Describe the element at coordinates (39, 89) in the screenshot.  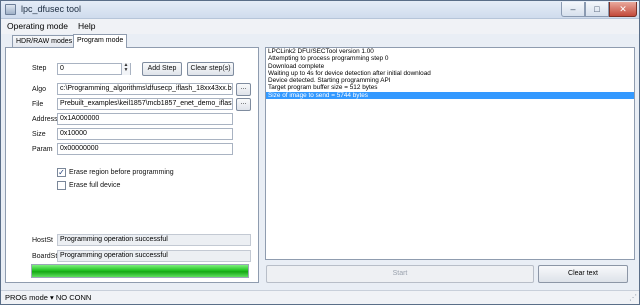
I see `algo-label: Algo` at that location.